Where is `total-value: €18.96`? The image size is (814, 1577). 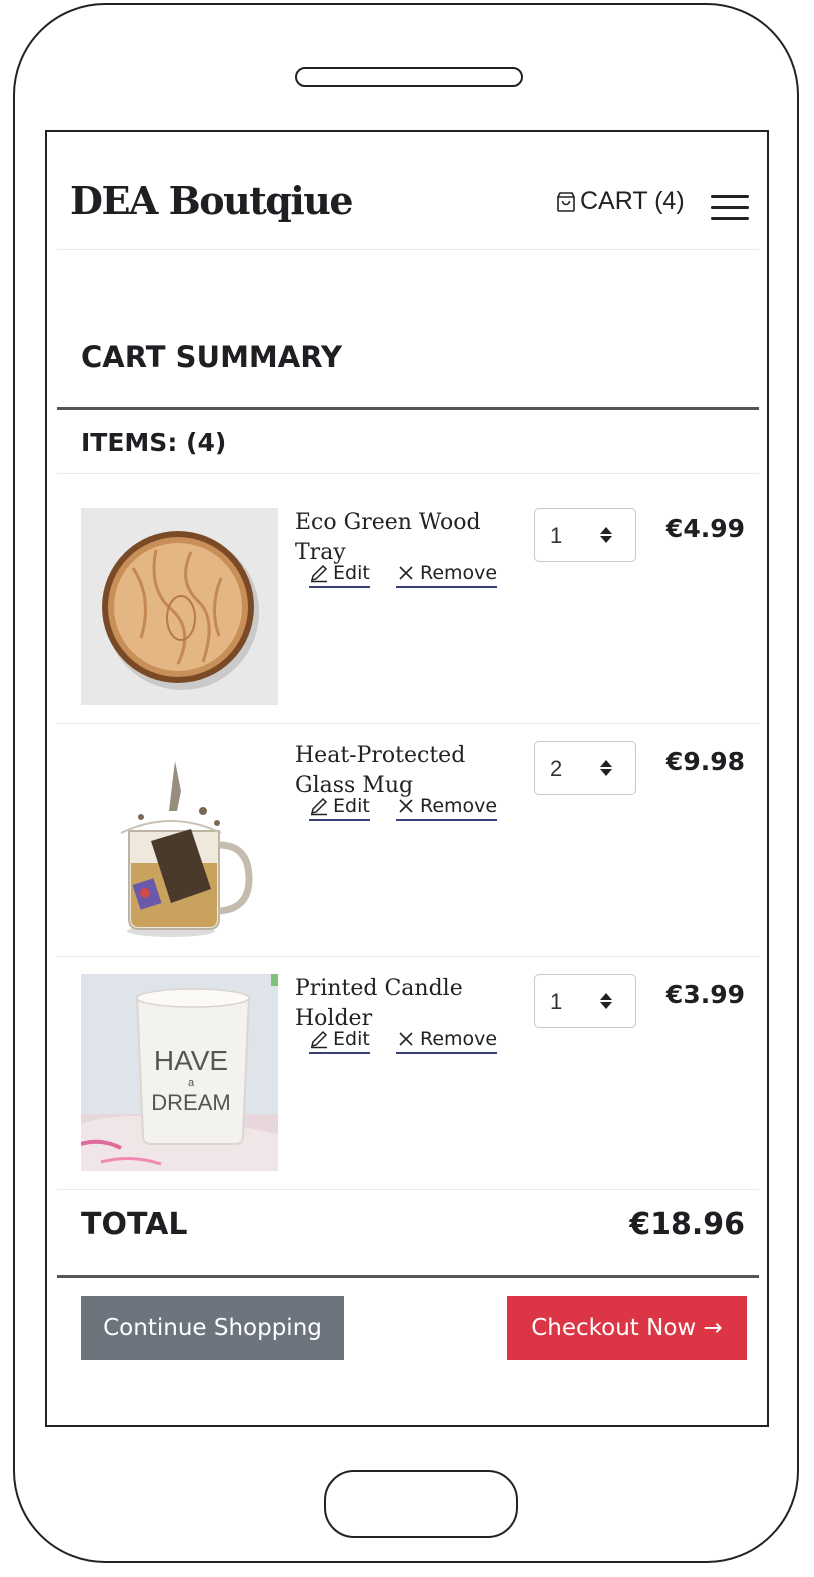
total-value: €18.96 is located at coordinates (687, 1224).